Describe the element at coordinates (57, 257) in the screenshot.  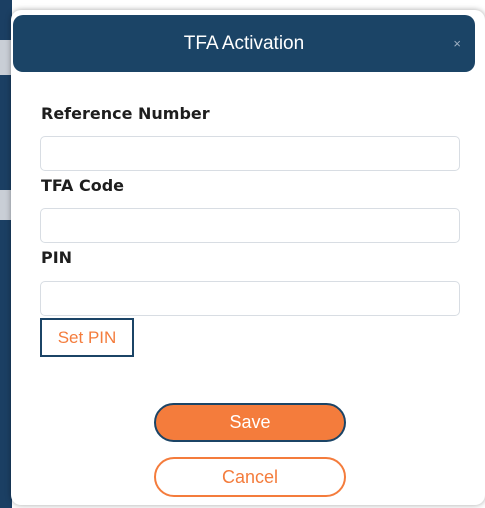
I see `pin-label: PIN` at that location.